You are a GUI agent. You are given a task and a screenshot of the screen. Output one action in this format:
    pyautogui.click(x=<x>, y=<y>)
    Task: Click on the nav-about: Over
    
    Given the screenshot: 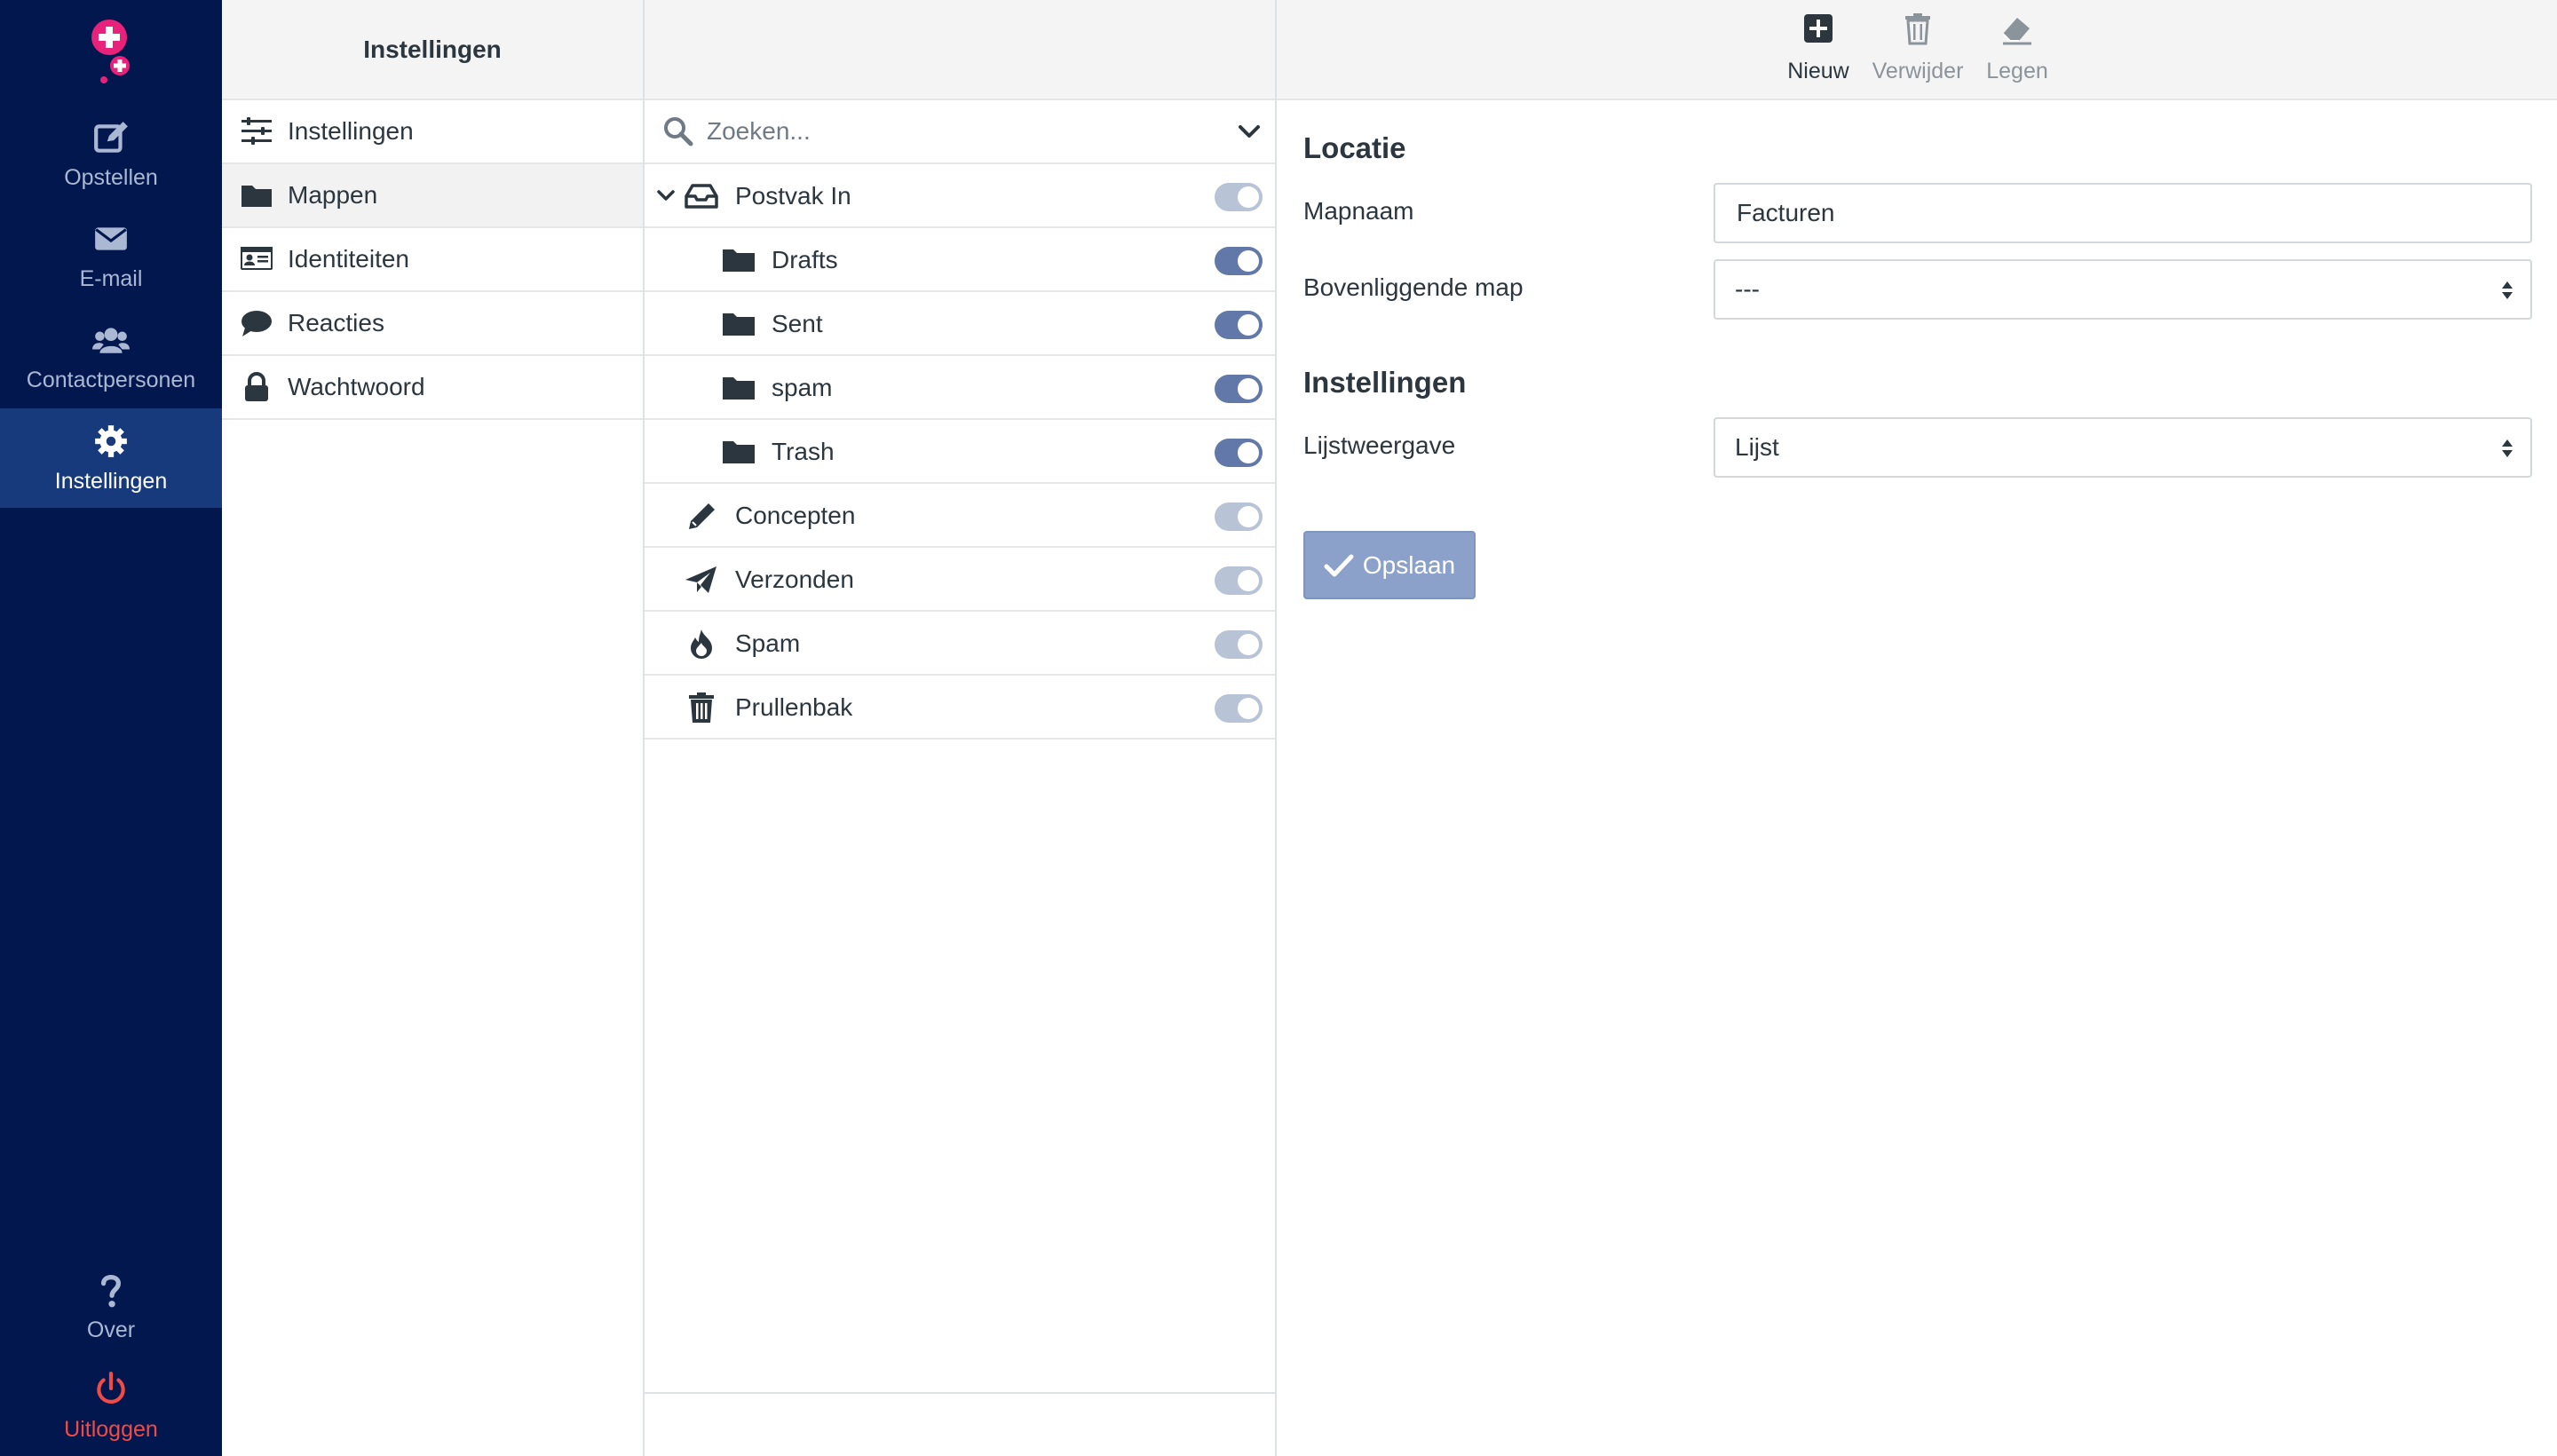 What is the action you would take?
    pyautogui.click(x=111, y=1307)
    